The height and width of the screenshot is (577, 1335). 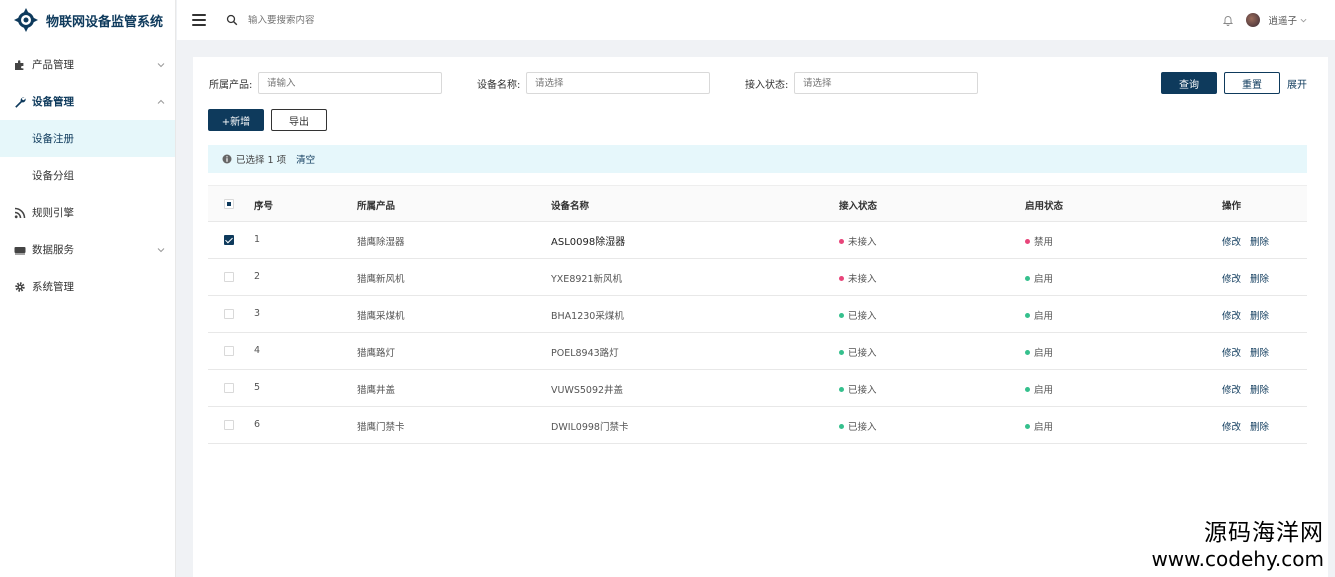 What do you see at coordinates (87, 138) in the screenshot?
I see `sidebar-item-device-register: 设备注册` at bounding box center [87, 138].